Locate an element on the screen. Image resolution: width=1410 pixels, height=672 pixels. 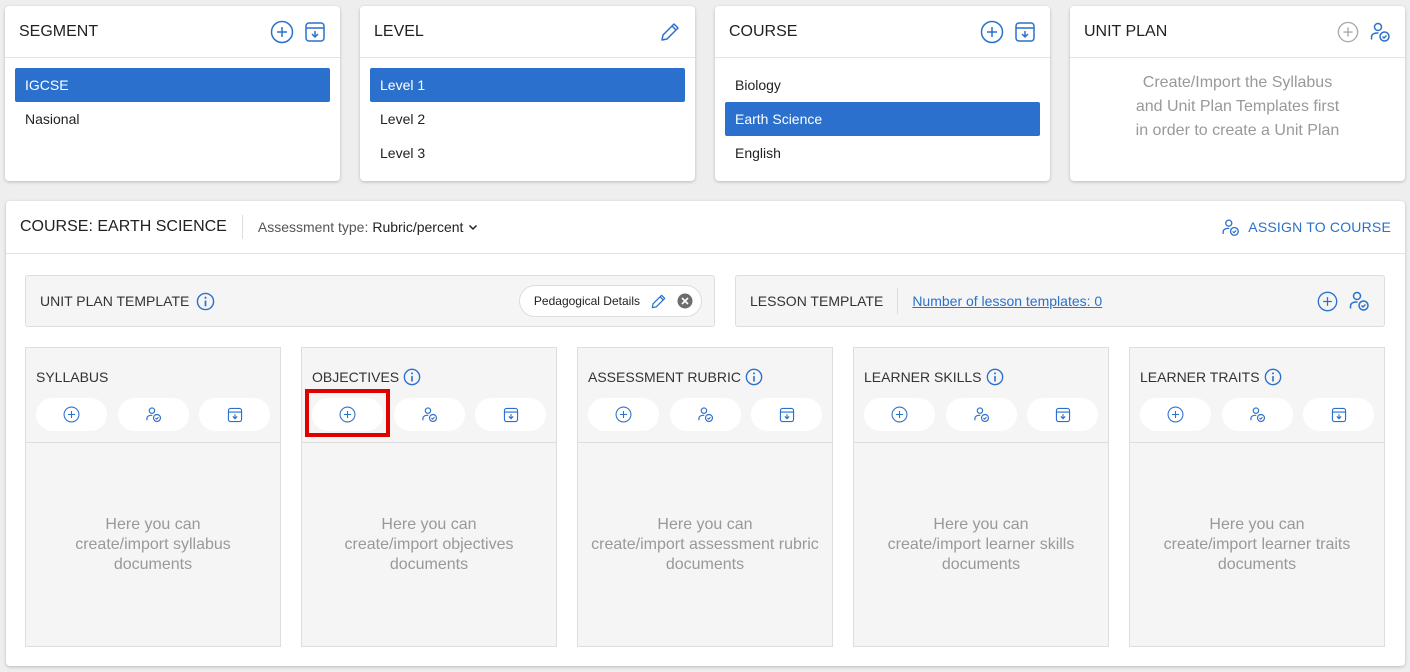
assessment-type-value: Rubric/percent is located at coordinates (418, 227).